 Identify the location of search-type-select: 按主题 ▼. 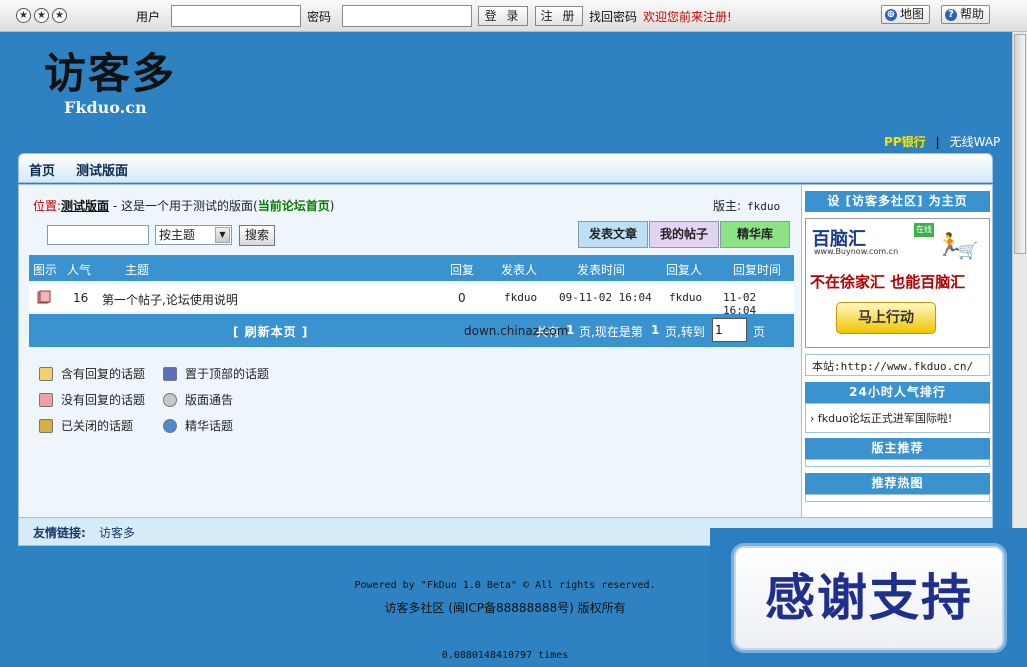
(193, 235).